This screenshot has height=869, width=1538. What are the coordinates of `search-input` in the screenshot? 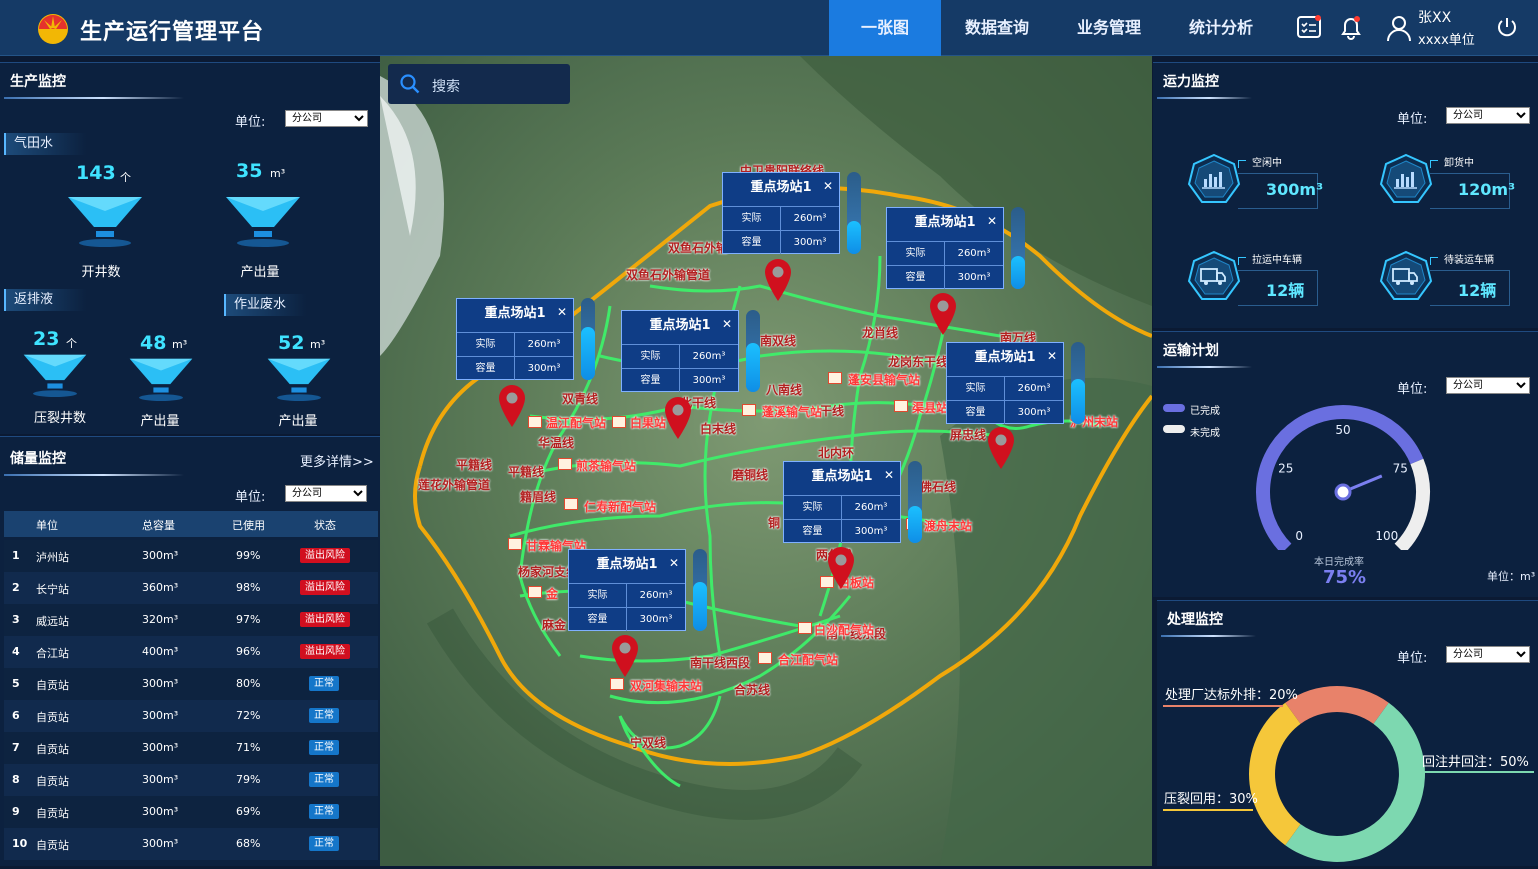 It's located at (479, 84).